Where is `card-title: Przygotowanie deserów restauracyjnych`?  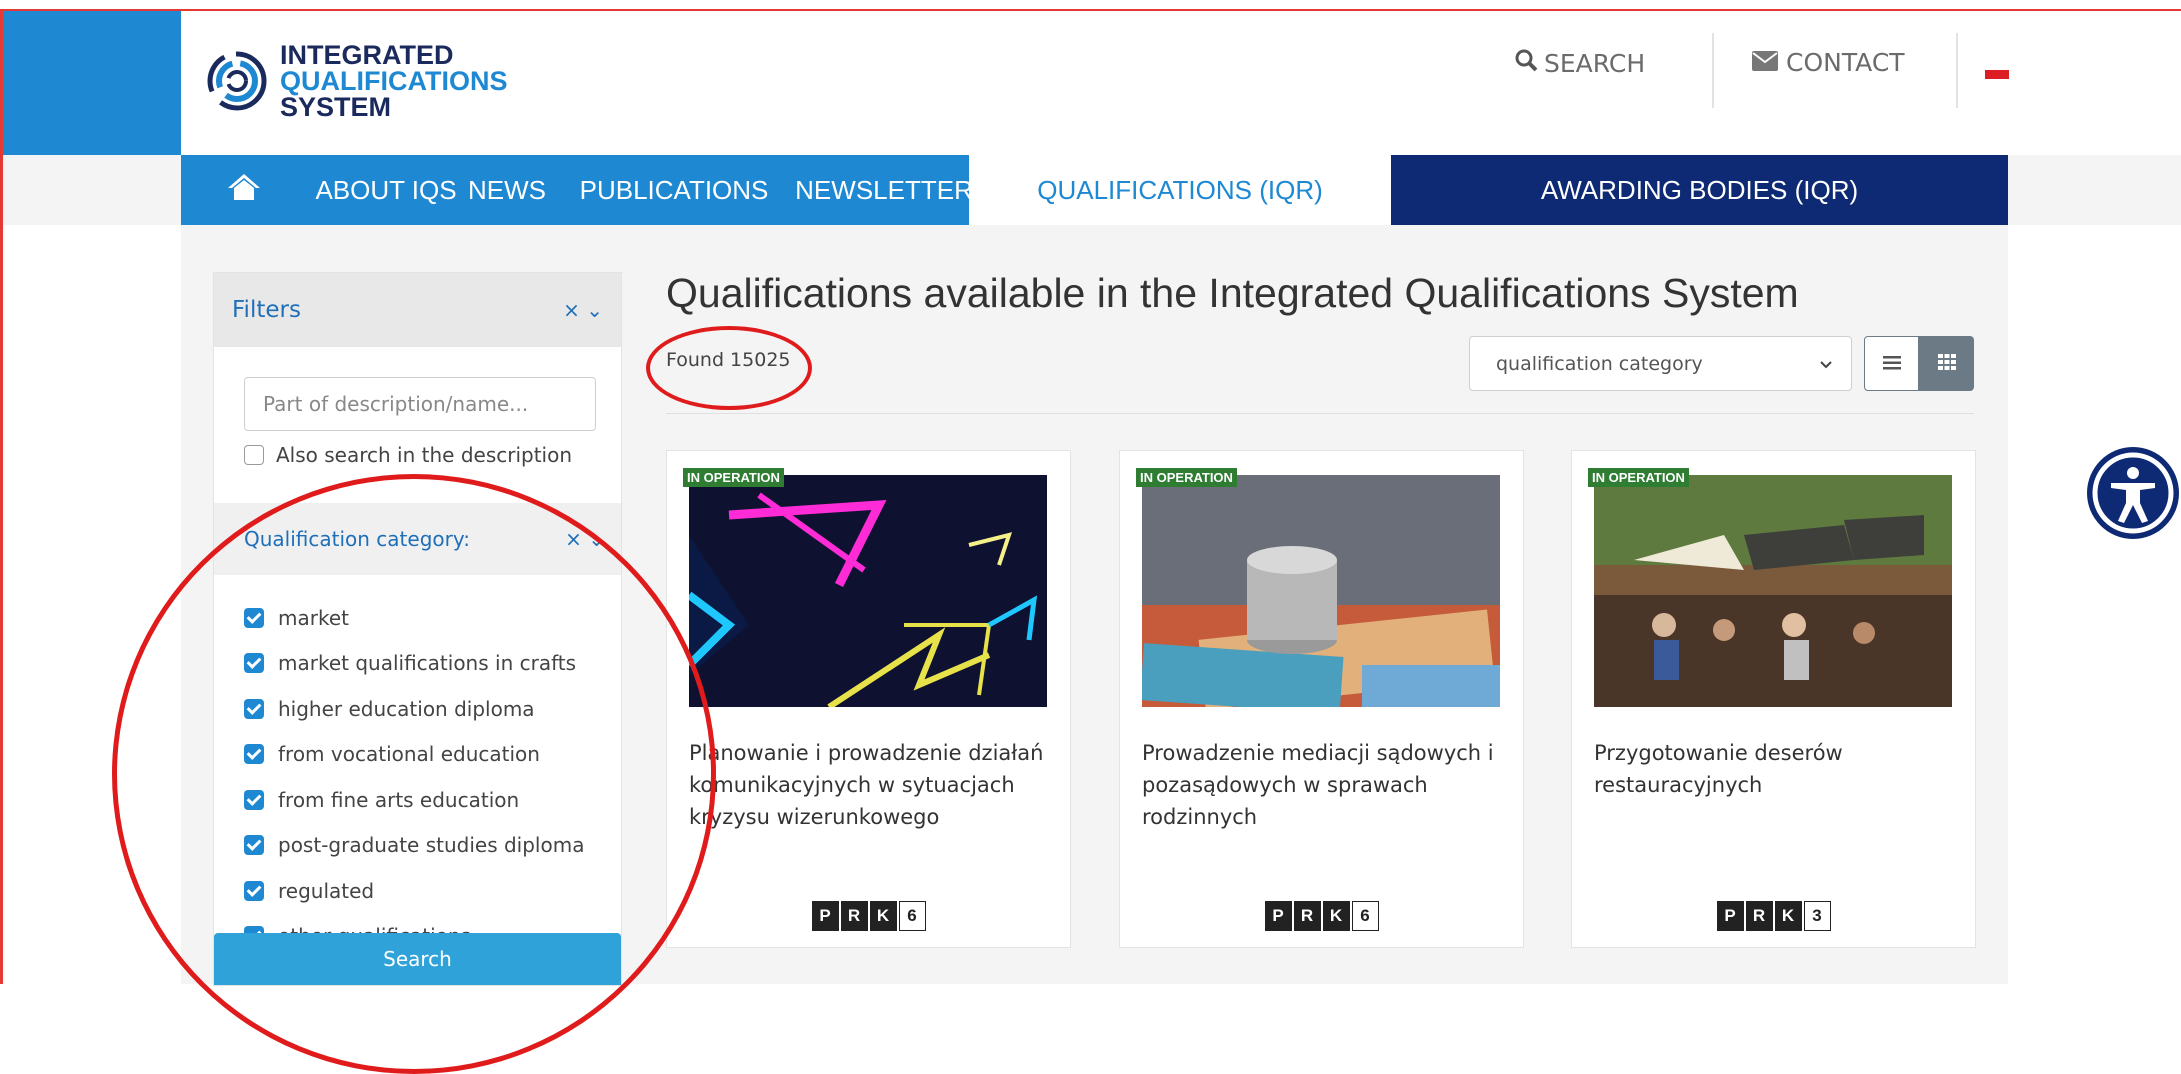
card-title: Przygotowanie deserów restauracyjnych is located at coordinates (1779, 769).